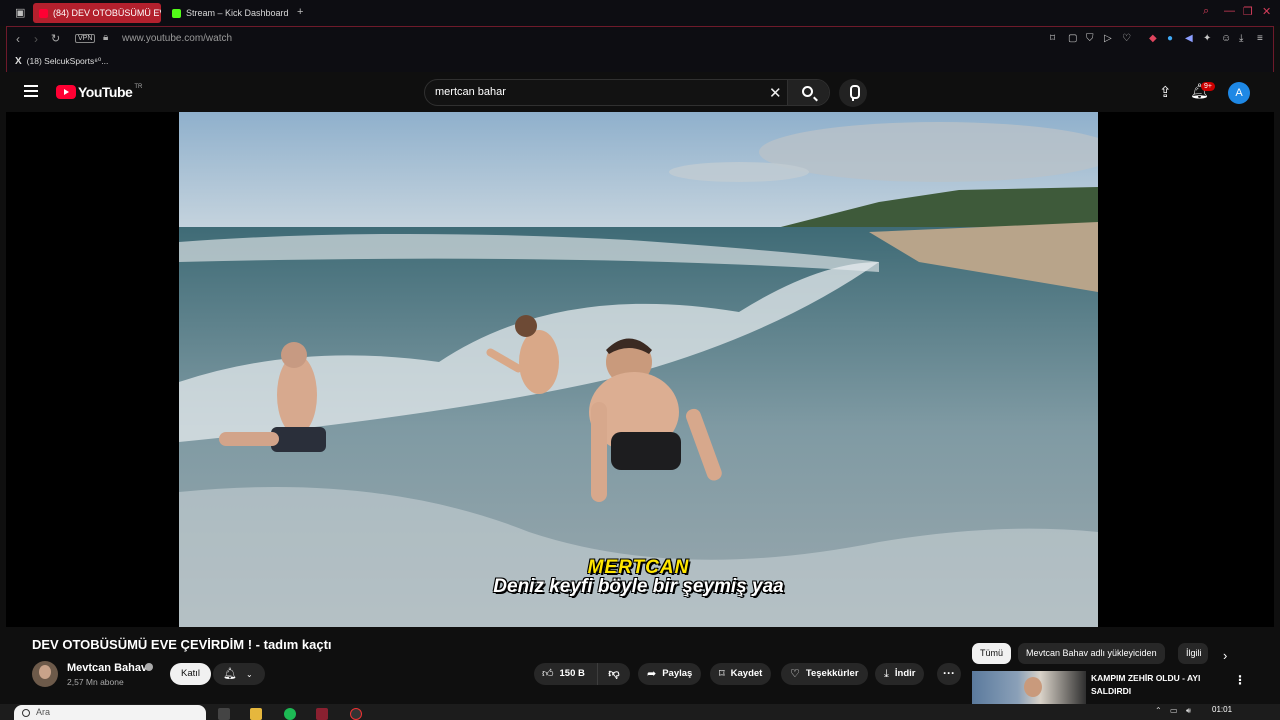 The image size is (1280, 720). Describe the element at coordinates (230, 674) in the screenshot. I see `bell-icon: 🔔︎` at that location.